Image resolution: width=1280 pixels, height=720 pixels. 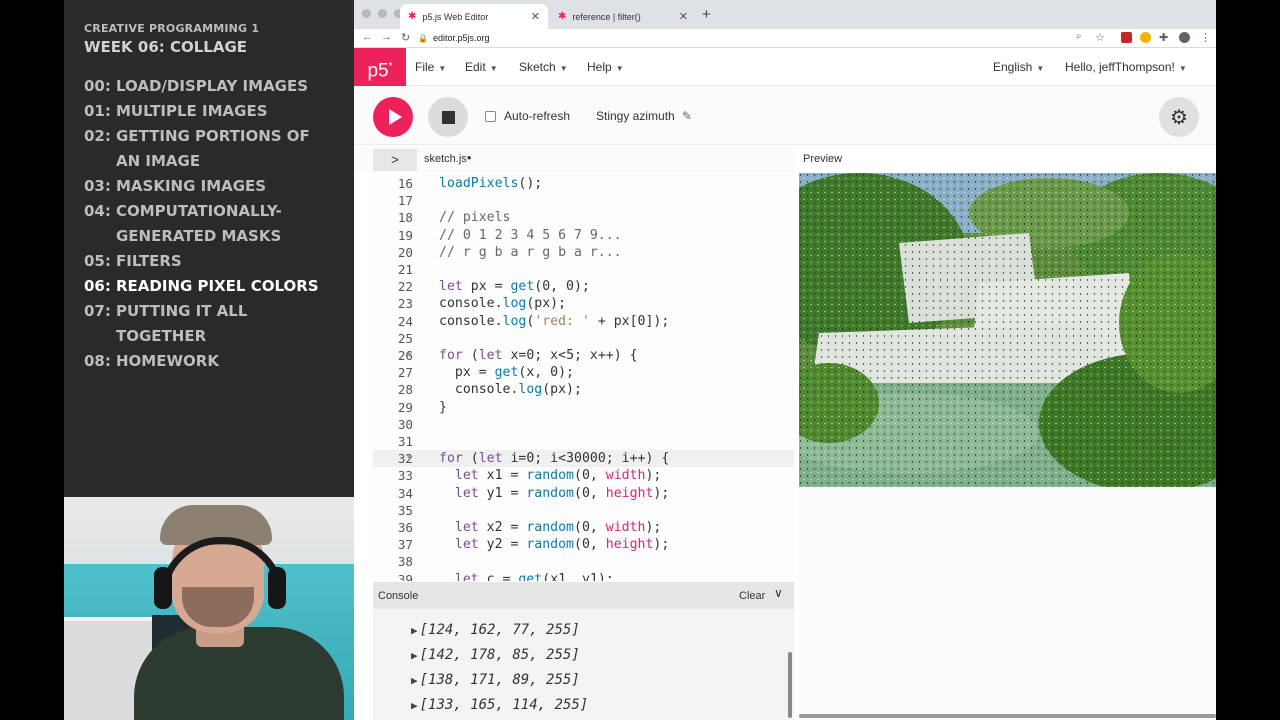 I want to click on language-menu: English ▼, so click(x=1018, y=67).